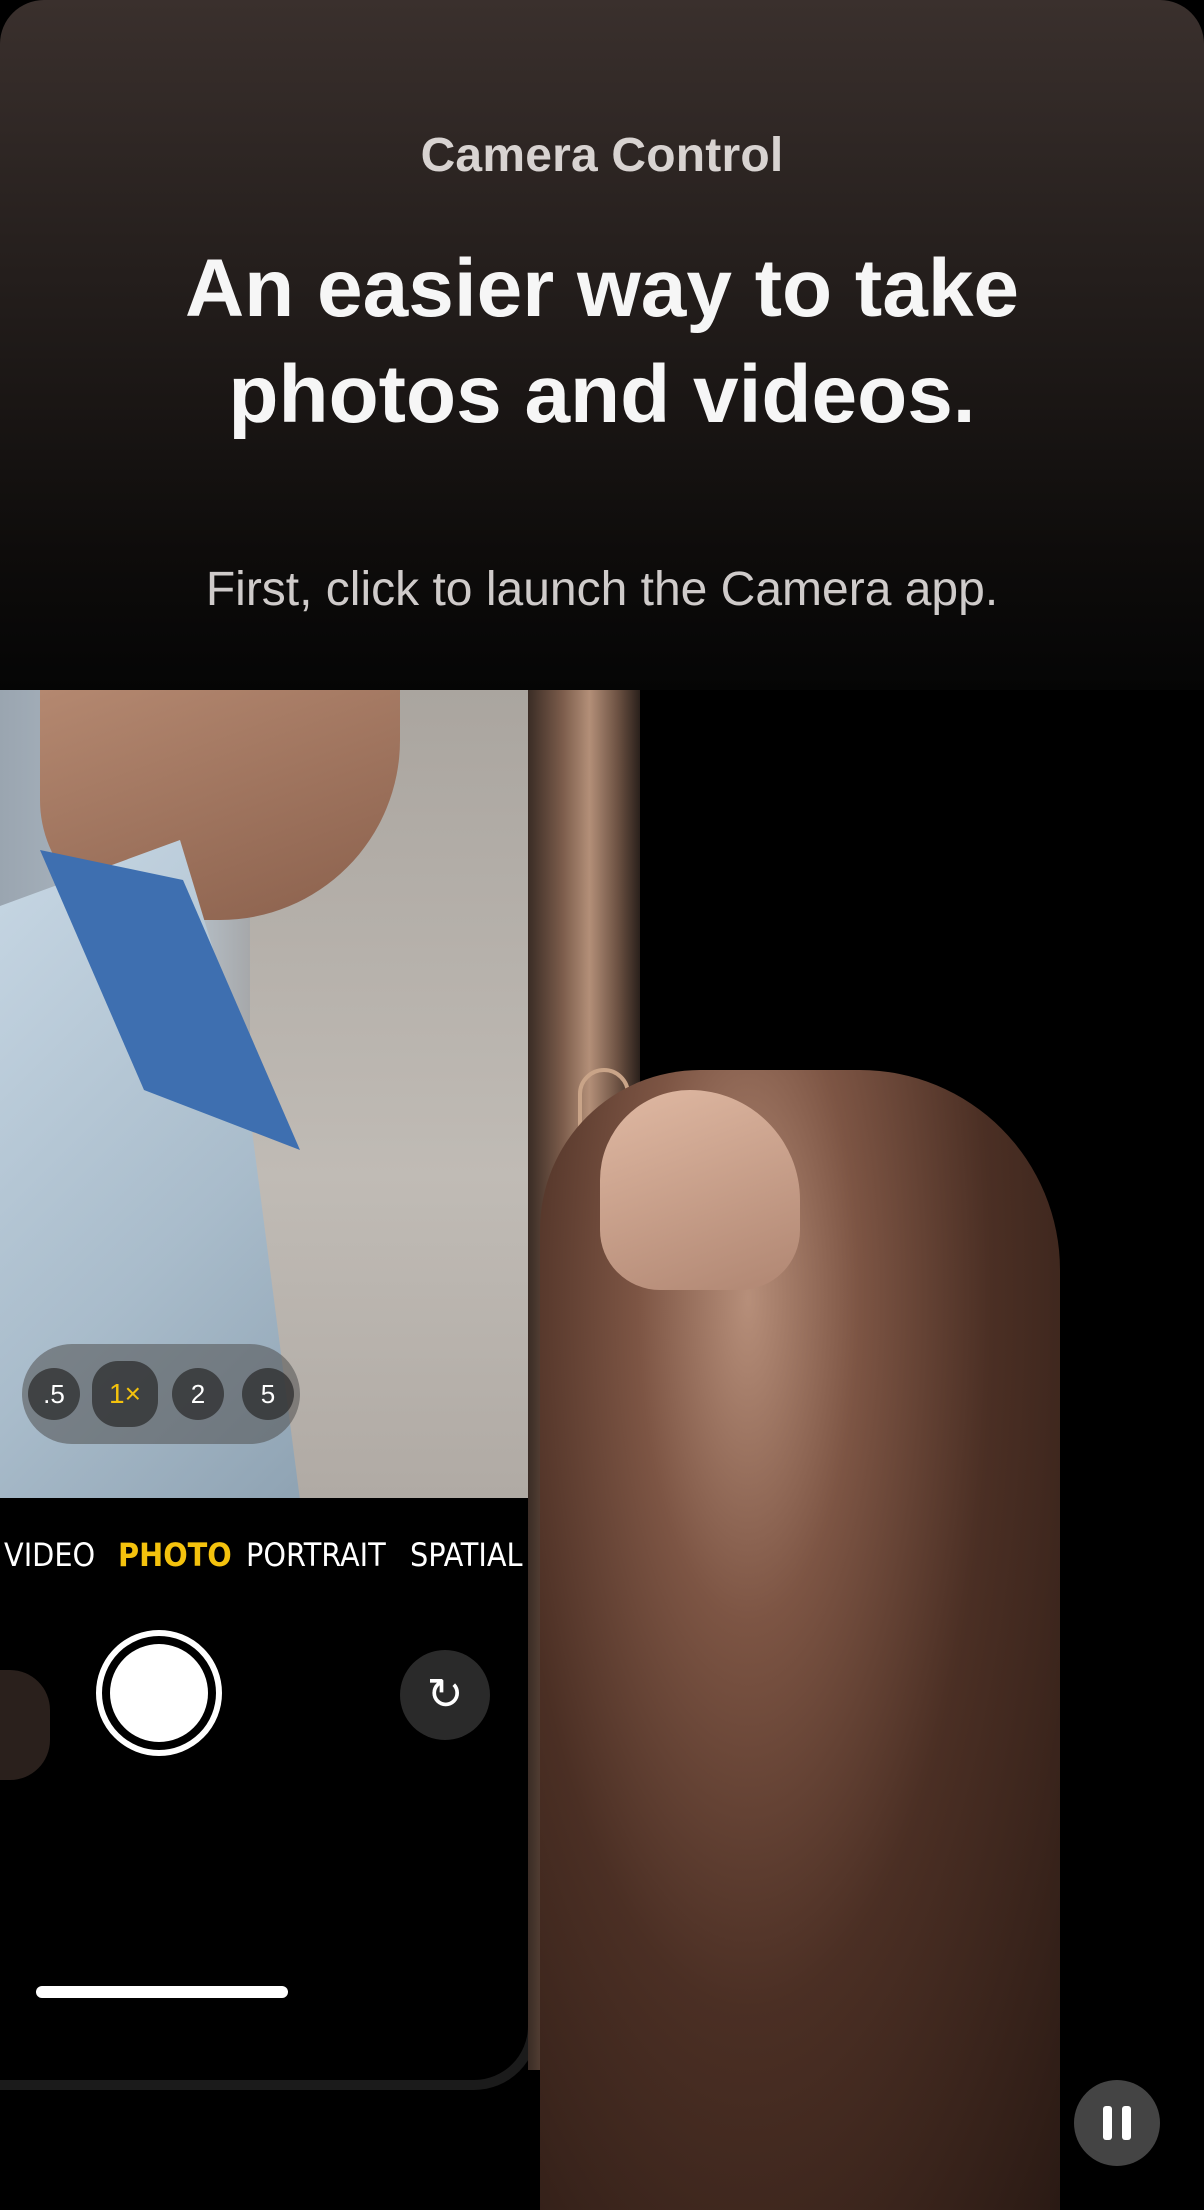  What do you see at coordinates (1107, 2123) in the screenshot?
I see `pause-icon` at bounding box center [1107, 2123].